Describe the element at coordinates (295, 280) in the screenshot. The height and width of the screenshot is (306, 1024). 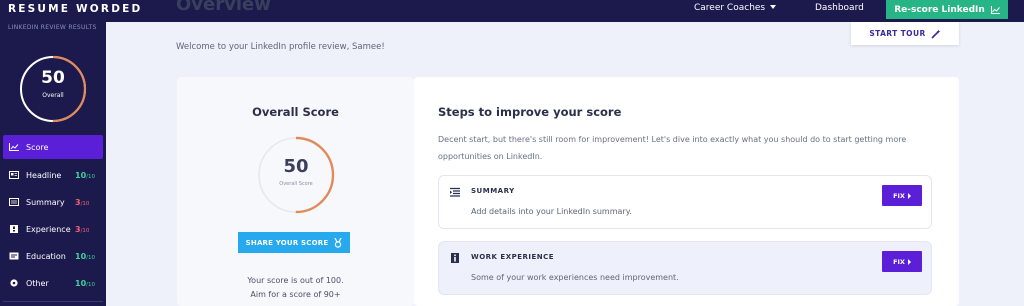
I see `score-note-line-1: Your score is out of 100.` at that location.